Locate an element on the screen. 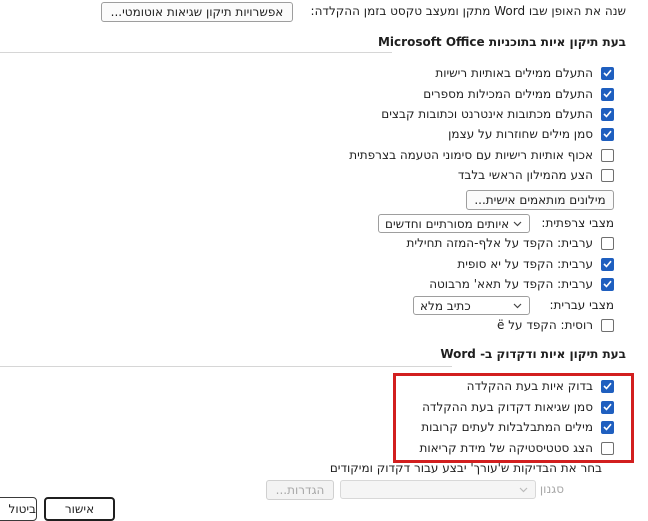 Image resolution: width=648 pixels, height=521 pixels. office-option-2: התעלם מכתובות אינטרנט וכתובות קבצים is located at coordinates (497, 114).